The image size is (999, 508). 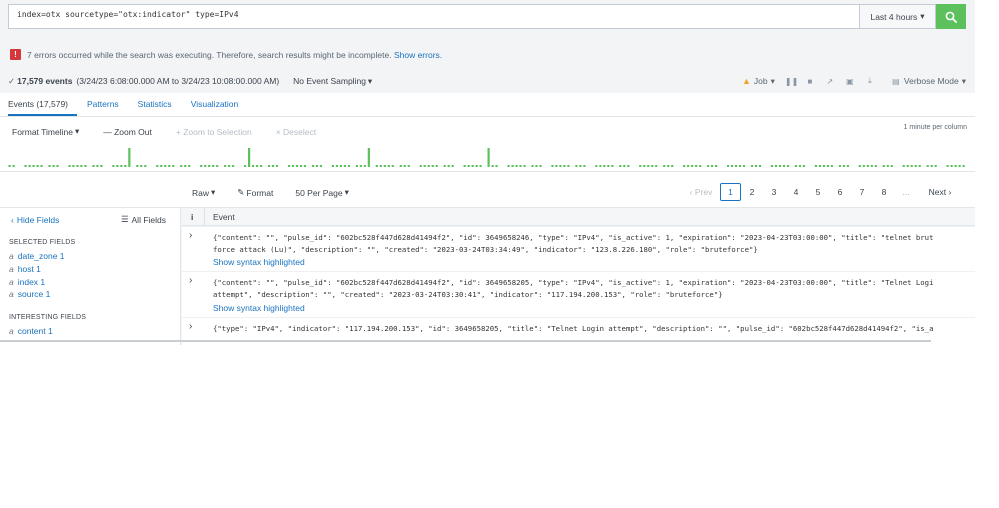 I want to click on tab-statistics: Statistics, so click(x=159, y=104).